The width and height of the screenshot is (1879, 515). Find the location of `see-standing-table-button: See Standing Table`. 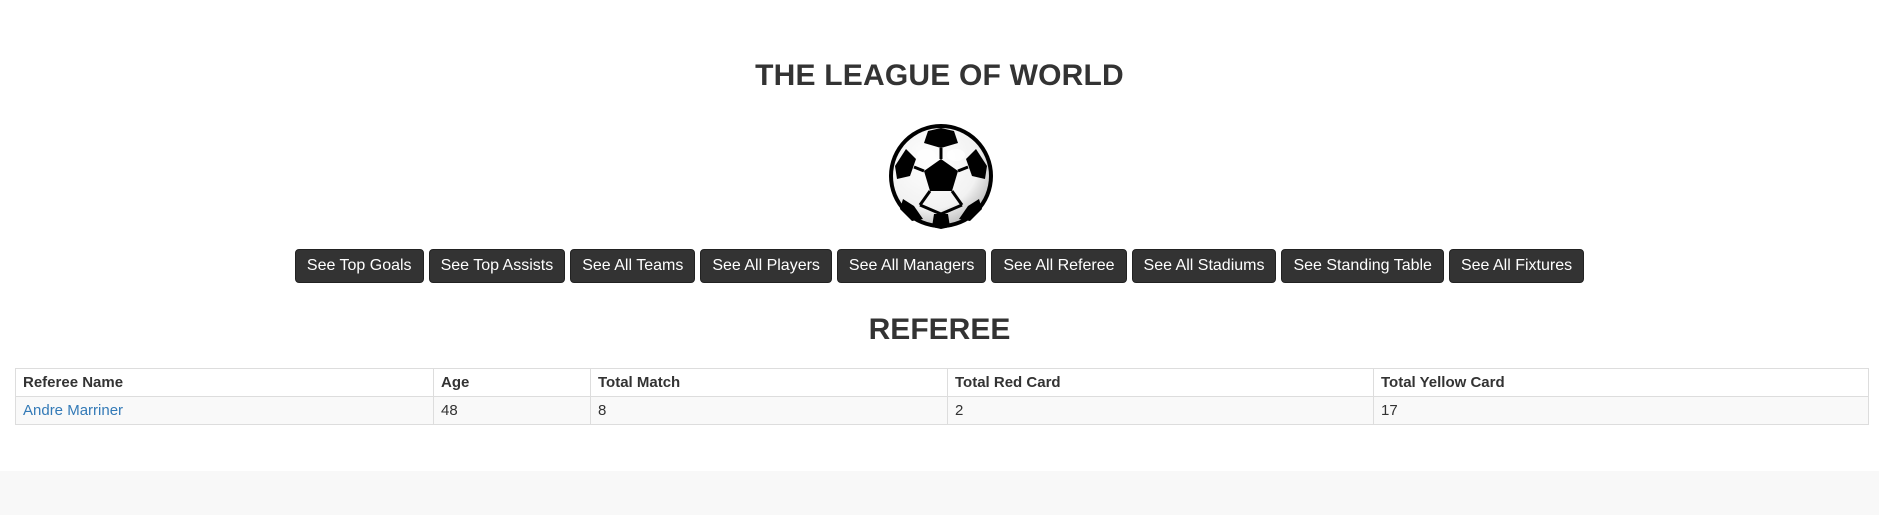

see-standing-table-button: See Standing Table is located at coordinates (1362, 266).